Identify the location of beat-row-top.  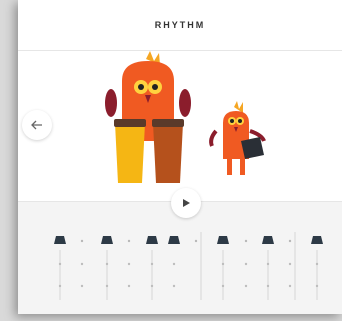
(188, 240).